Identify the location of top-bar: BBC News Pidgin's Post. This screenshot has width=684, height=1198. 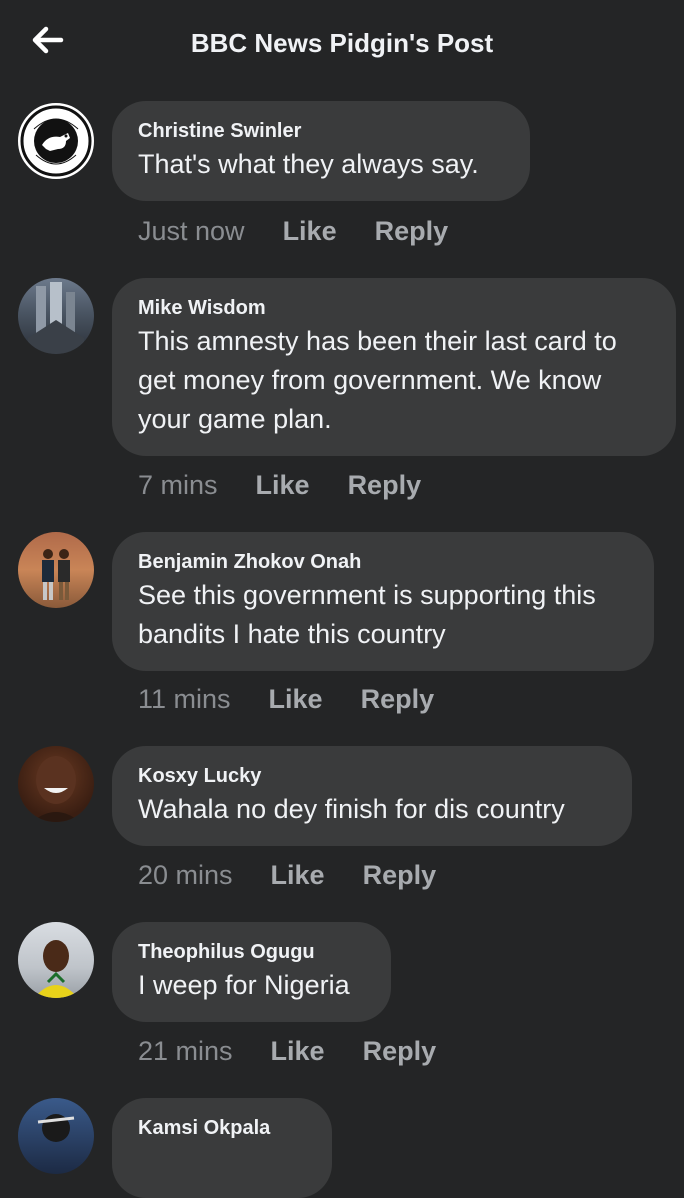
(342, 46).